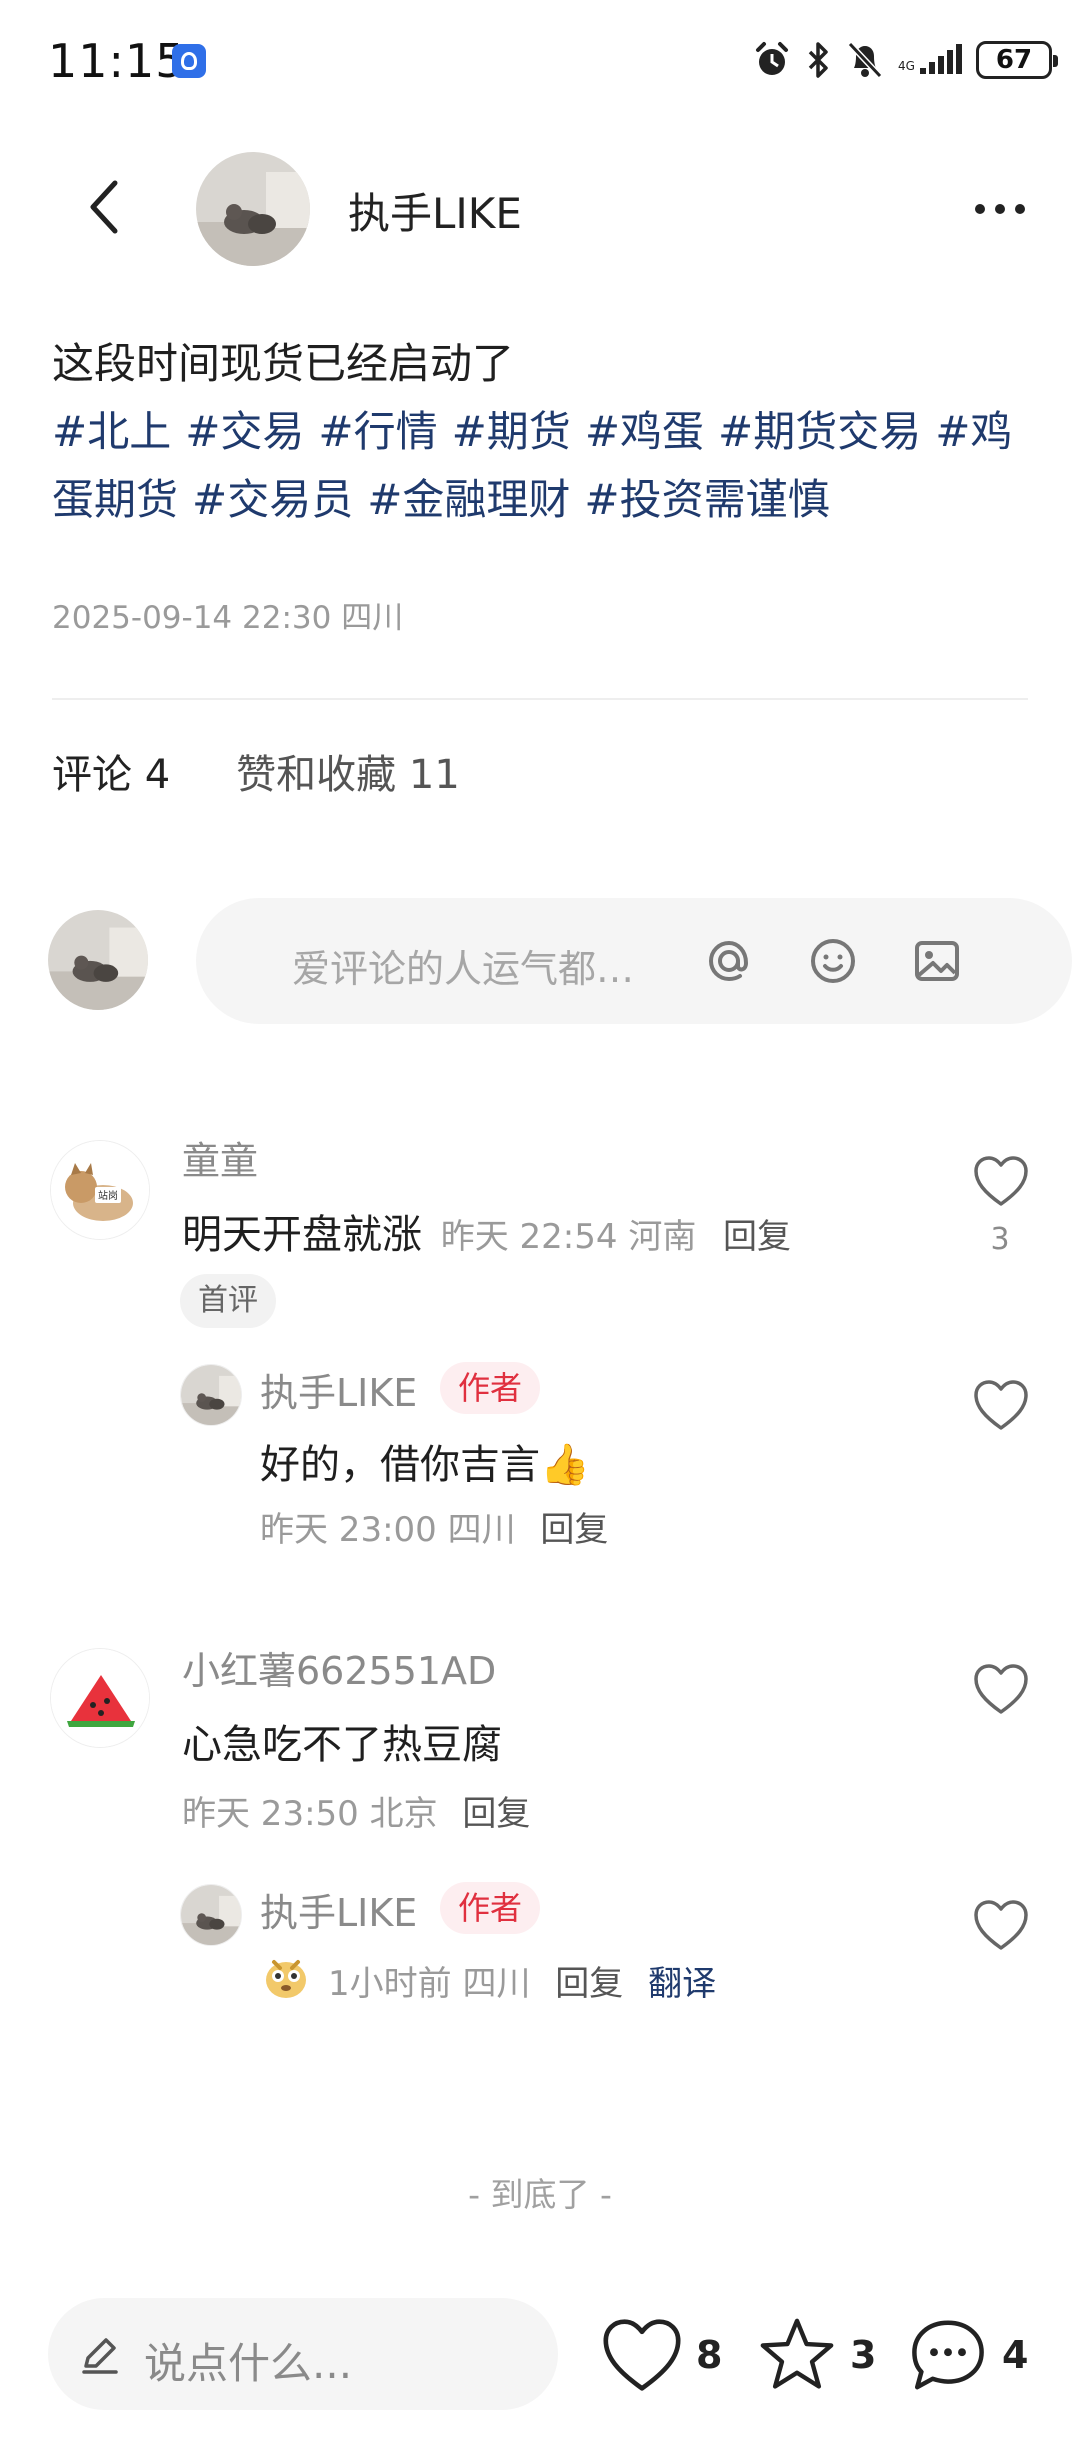  Describe the element at coordinates (377, 431) in the screenshot. I see `tag-link: #行情` at that location.